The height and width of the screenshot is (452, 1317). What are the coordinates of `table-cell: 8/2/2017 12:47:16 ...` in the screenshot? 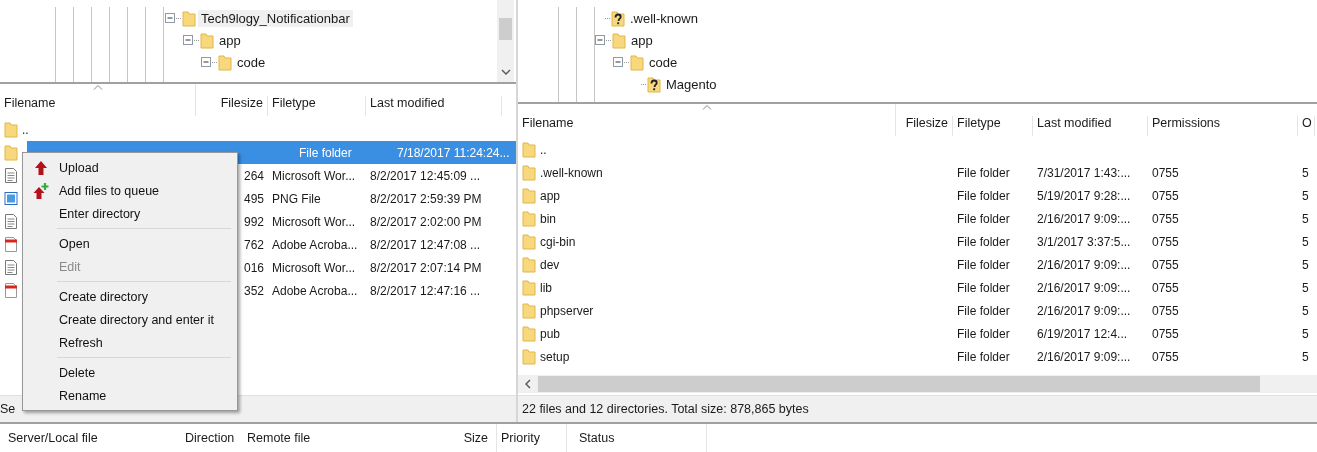 It's located at (425, 290).